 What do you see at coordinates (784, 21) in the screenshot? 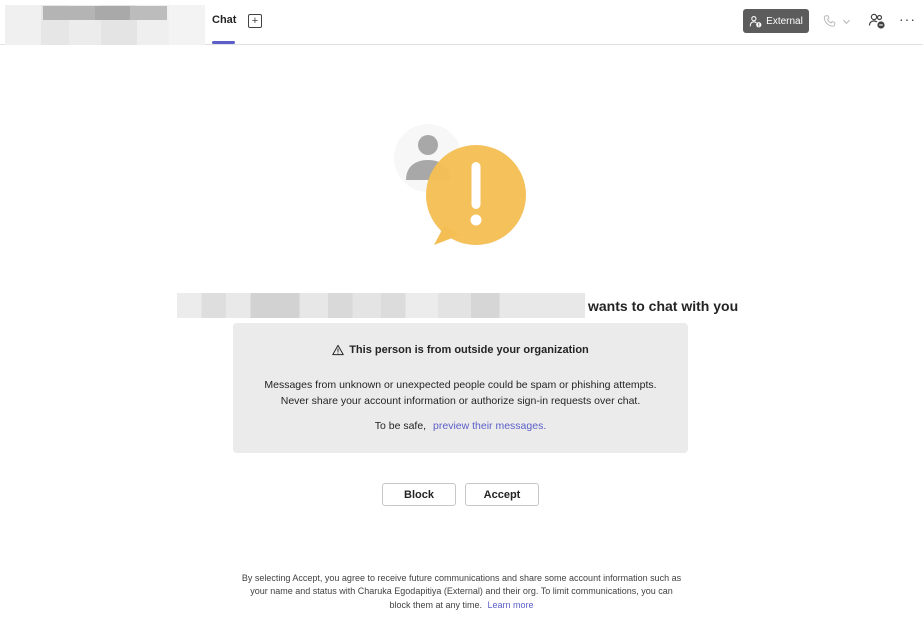
I see `external-badge-label: External` at bounding box center [784, 21].